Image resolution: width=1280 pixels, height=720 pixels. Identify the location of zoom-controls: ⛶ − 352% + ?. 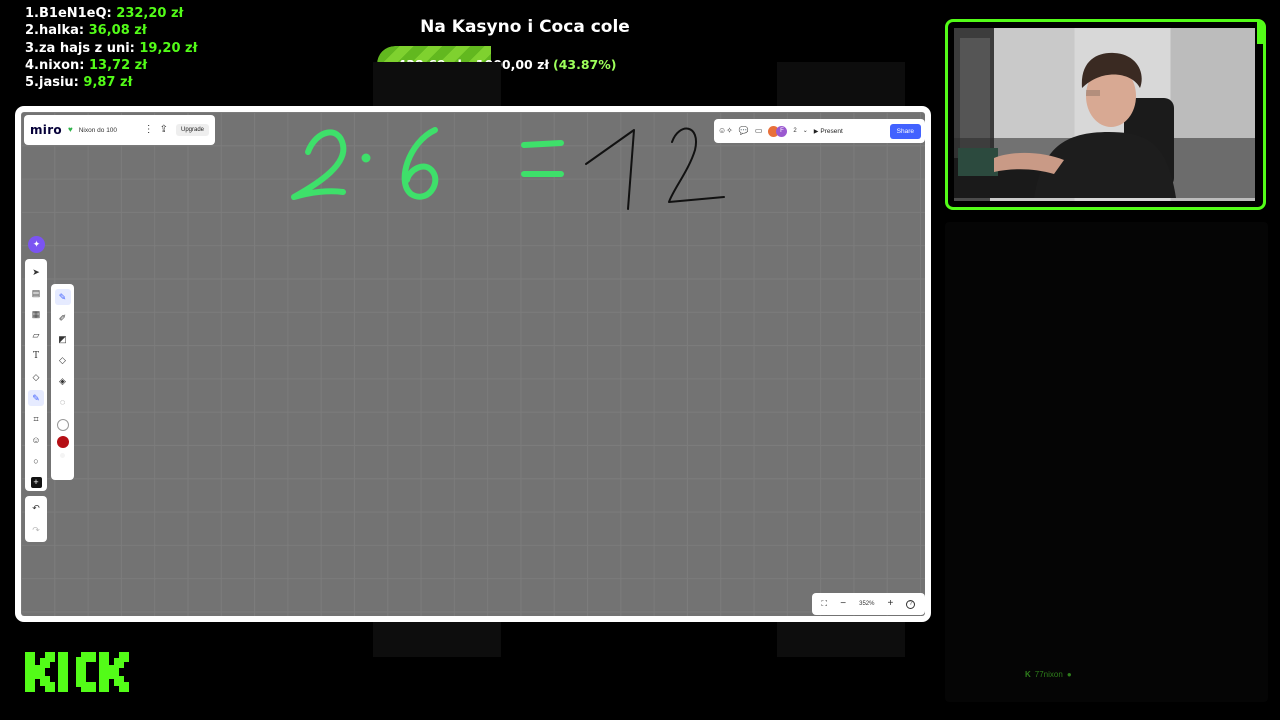
(868, 604).